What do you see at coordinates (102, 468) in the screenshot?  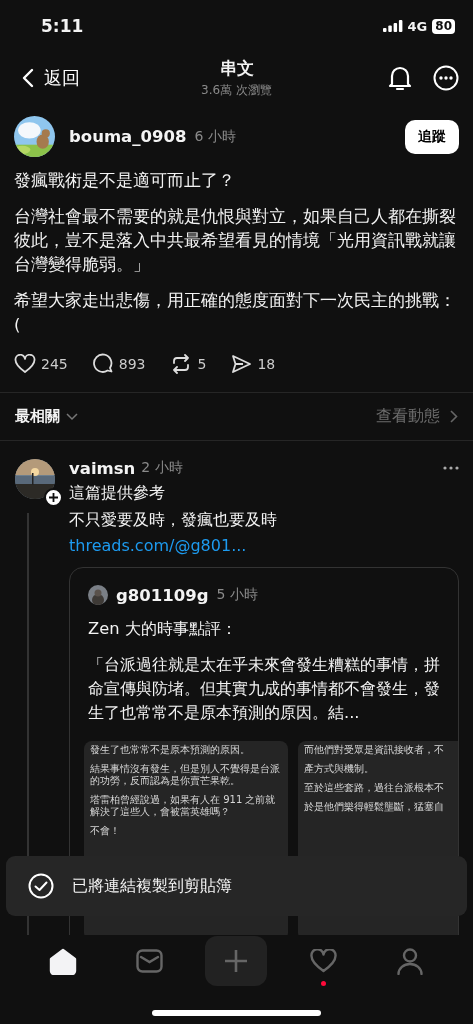 I see `username: vaimsn` at bounding box center [102, 468].